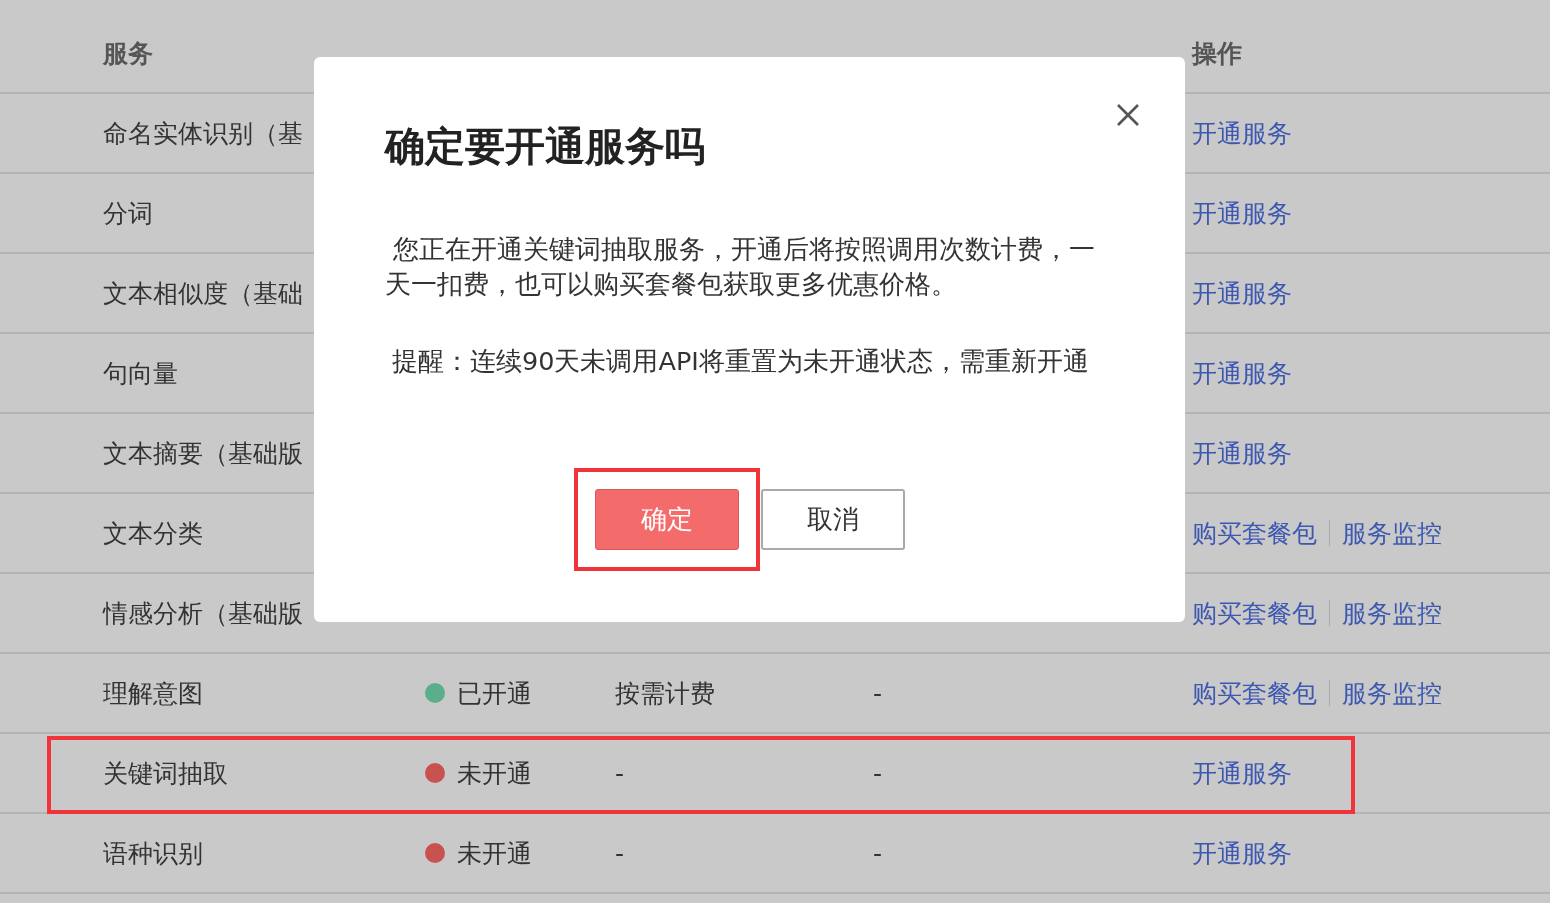 Image resolution: width=1550 pixels, height=903 pixels. What do you see at coordinates (153, 693) in the screenshot?
I see `service-name: 理解意图` at bounding box center [153, 693].